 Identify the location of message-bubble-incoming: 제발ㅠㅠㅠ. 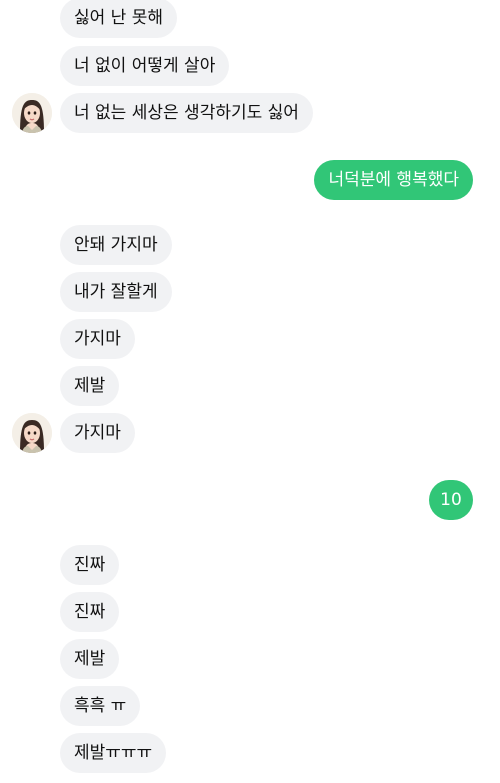
(113, 753).